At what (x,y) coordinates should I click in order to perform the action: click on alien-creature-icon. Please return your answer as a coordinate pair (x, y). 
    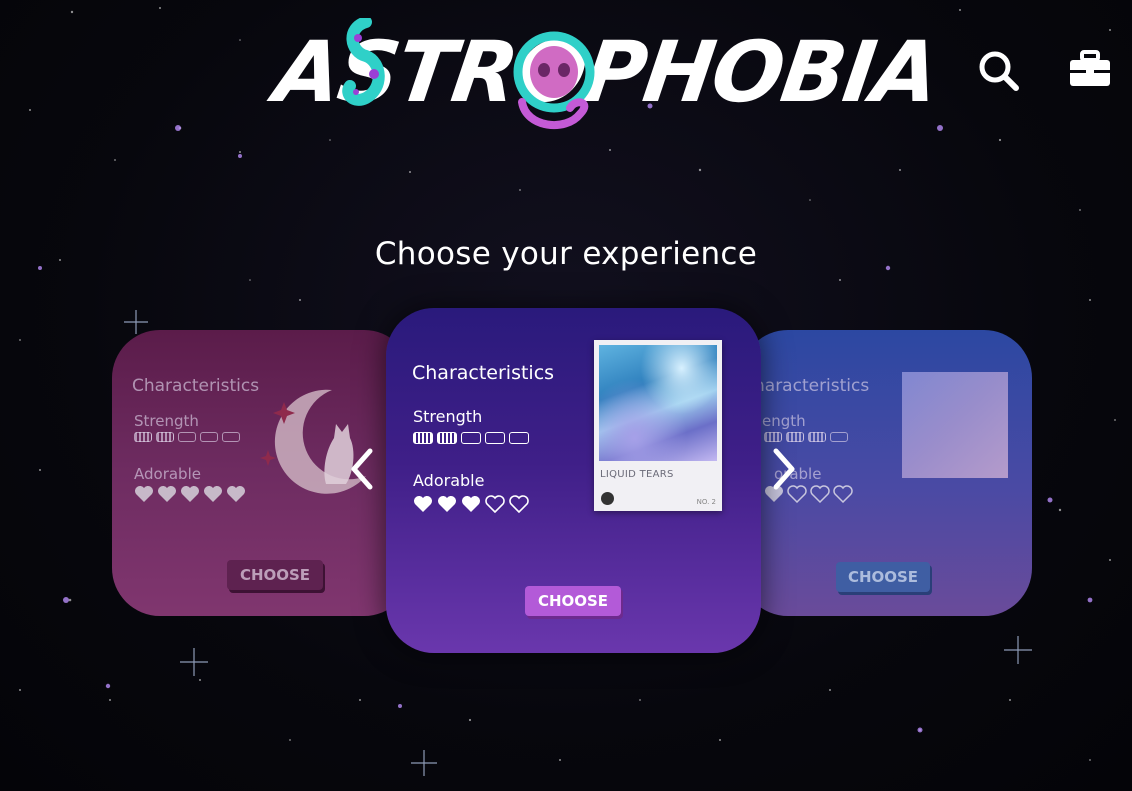
    Looking at the image, I should click on (363, 62).